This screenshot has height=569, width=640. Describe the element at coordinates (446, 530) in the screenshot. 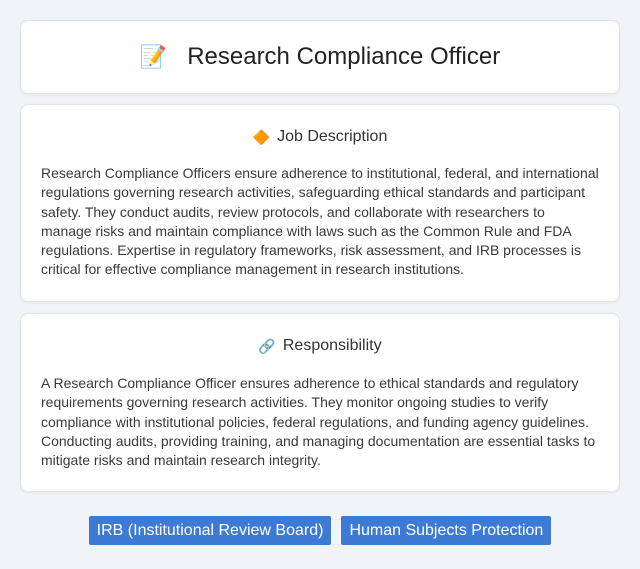

I see `tag-human-subjects-protection: Human Subjects Protection` at that location.